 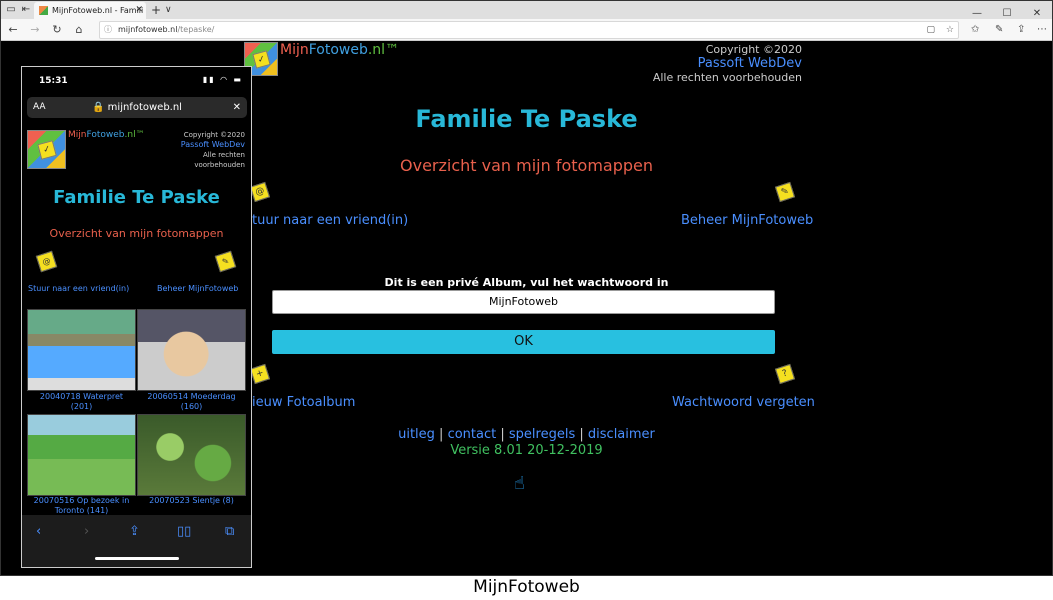 What do you see at coordinates (237, 107) in the screenshot?
I see `phone-close-icon: ✕` at bounding box center [237, 107].